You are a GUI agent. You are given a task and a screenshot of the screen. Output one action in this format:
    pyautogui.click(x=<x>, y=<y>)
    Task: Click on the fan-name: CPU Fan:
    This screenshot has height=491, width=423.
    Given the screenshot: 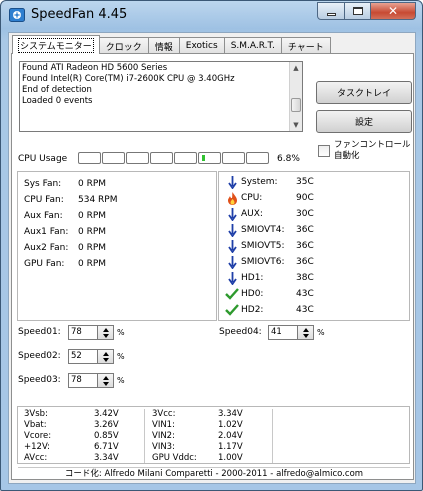 What is the action you would take?
    pyautogui.click(x=44, y=200)
    